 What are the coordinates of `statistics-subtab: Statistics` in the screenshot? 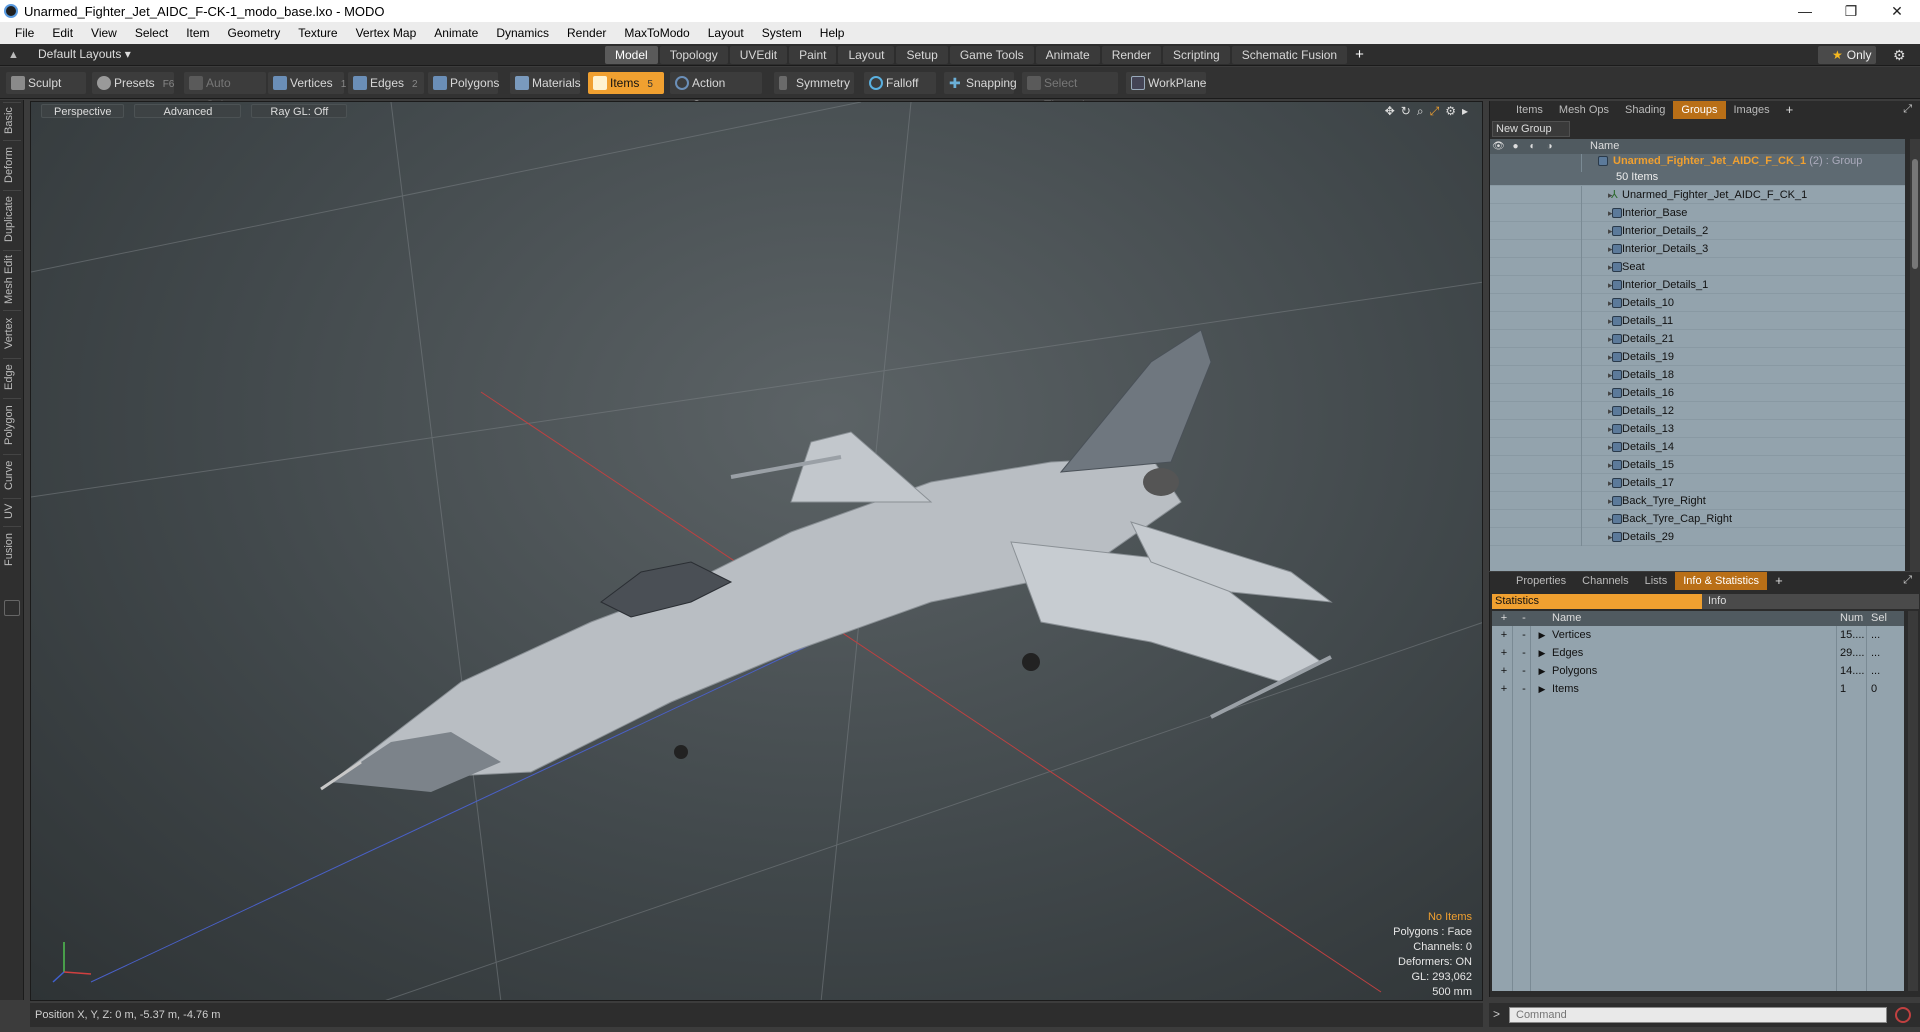 It's located at (1597, 601).